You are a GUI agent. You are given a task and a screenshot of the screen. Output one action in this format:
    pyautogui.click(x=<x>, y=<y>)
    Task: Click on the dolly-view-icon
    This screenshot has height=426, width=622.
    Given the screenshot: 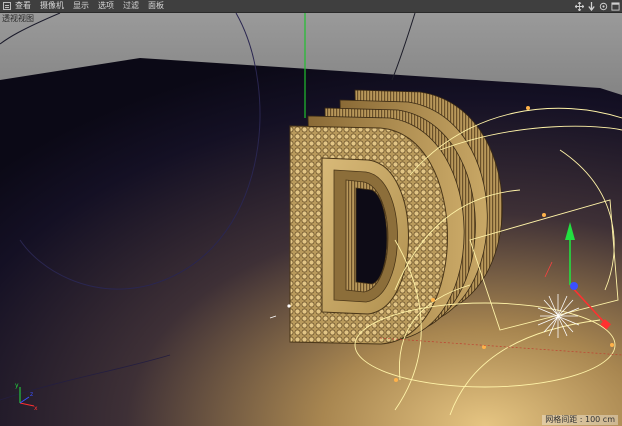 What is the action you would take?
    pyautogui.click(x=591, y=6)
    